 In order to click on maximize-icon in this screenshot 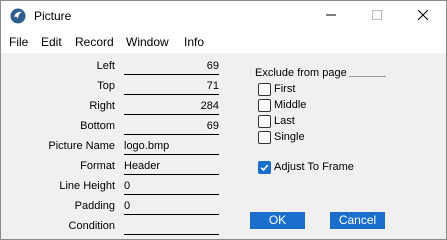, I will do `click(377, 16)`.